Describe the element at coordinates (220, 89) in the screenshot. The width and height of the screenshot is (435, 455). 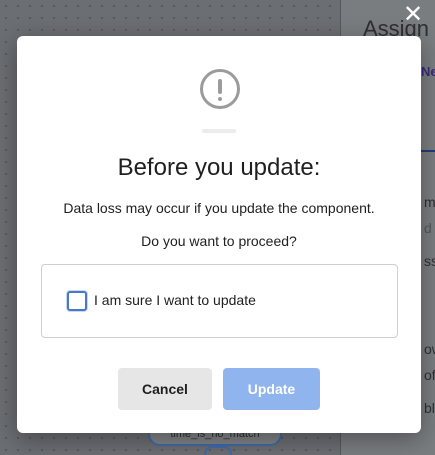
I see `warning-icon` at that location.